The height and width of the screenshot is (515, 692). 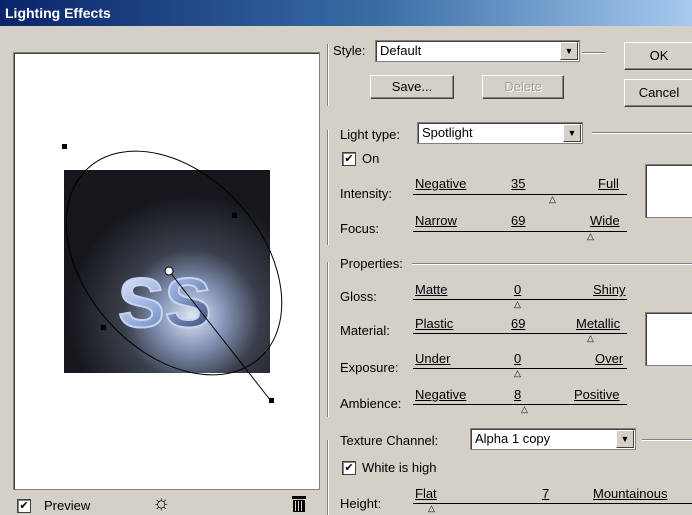 I want to click on exposure-max-label: Over, so click(x=609, y=358).